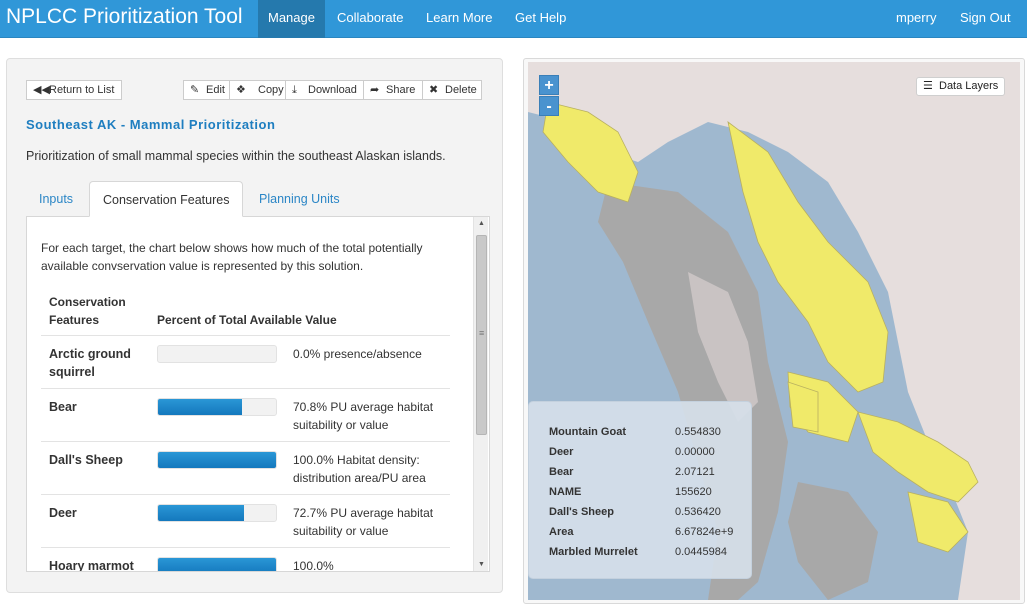  Describe the element at coordinates (166, 199) in the screenshot. I see `tab-conservation-features: Conservation Features` at that location.